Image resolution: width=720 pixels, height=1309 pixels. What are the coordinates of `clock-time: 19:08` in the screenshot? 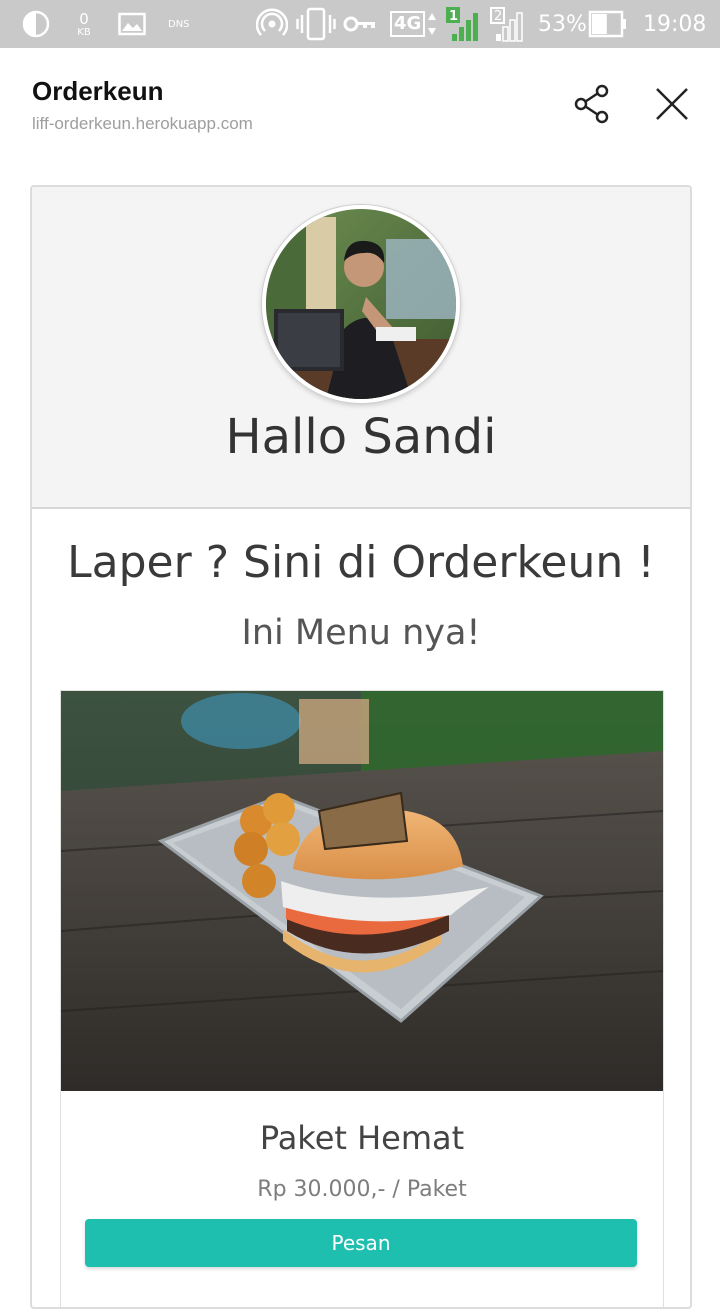 It's located at (675, 24).